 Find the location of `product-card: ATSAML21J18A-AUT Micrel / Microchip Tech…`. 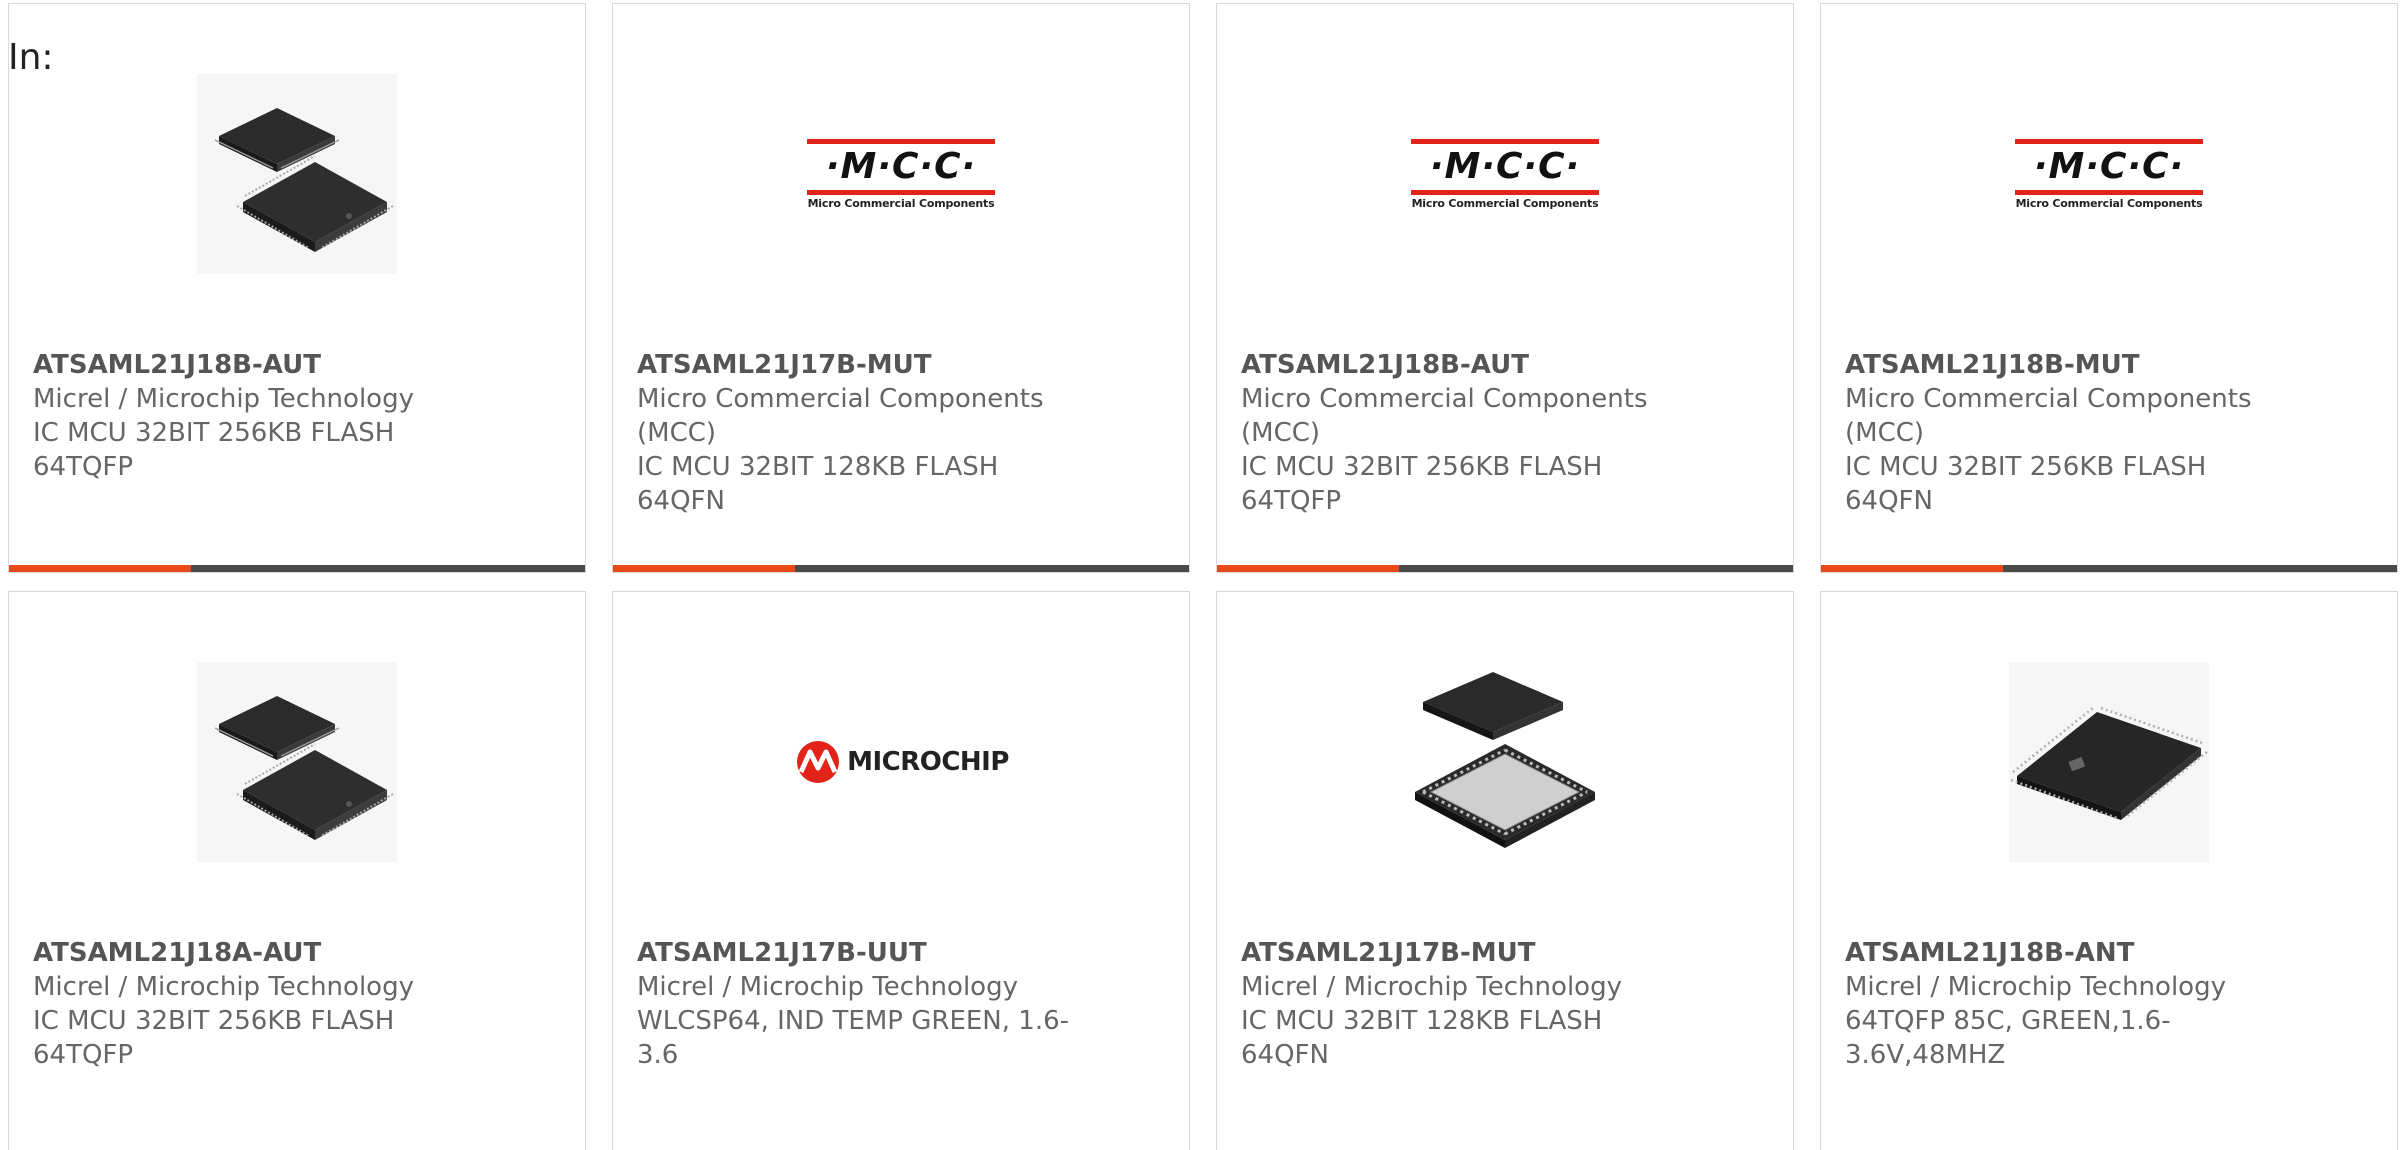

product-card: ATSAML21J18A-AUT Micrel / Microchip Tech… is located at coordinates (297, 870).